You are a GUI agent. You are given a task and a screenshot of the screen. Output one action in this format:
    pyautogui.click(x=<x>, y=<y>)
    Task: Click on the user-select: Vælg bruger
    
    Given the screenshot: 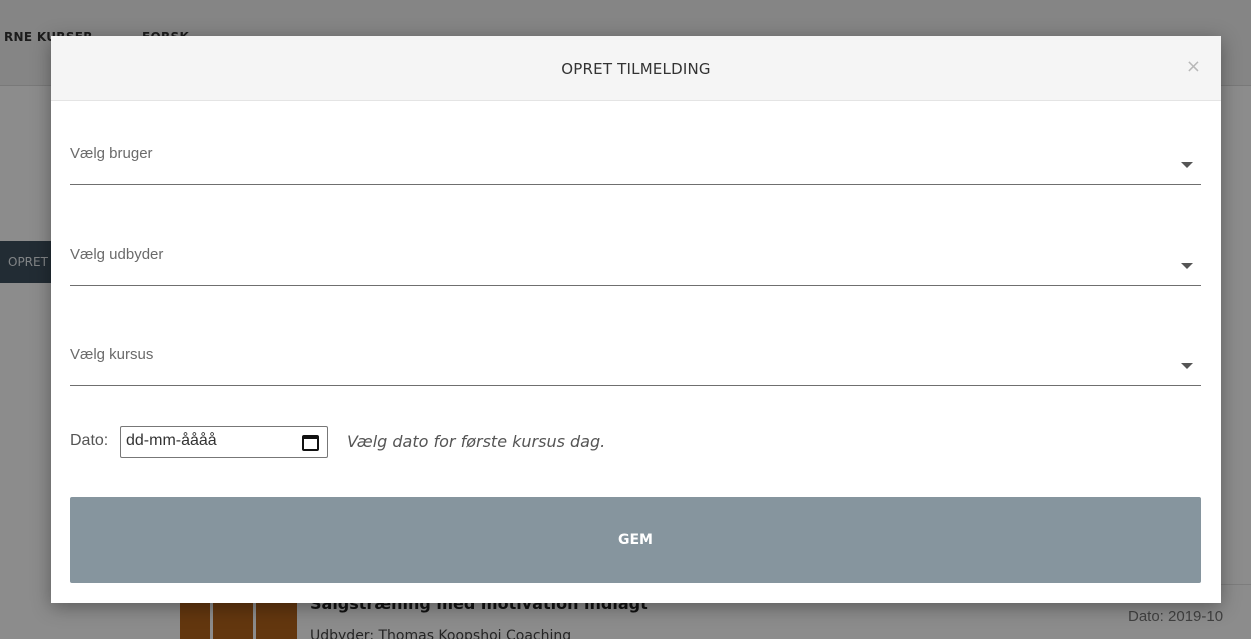 What is the action you would take?
    pyautogui.click(x=635, y=160)
    